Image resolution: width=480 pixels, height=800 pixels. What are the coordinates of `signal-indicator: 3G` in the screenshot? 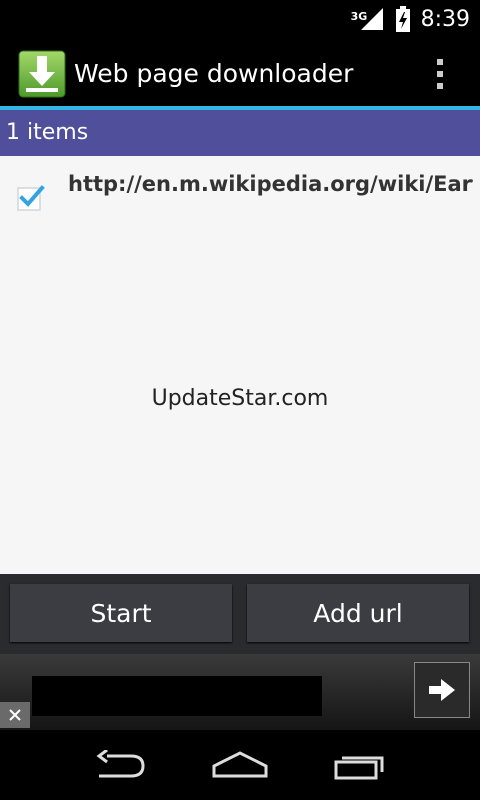 It's located at (368, 19).